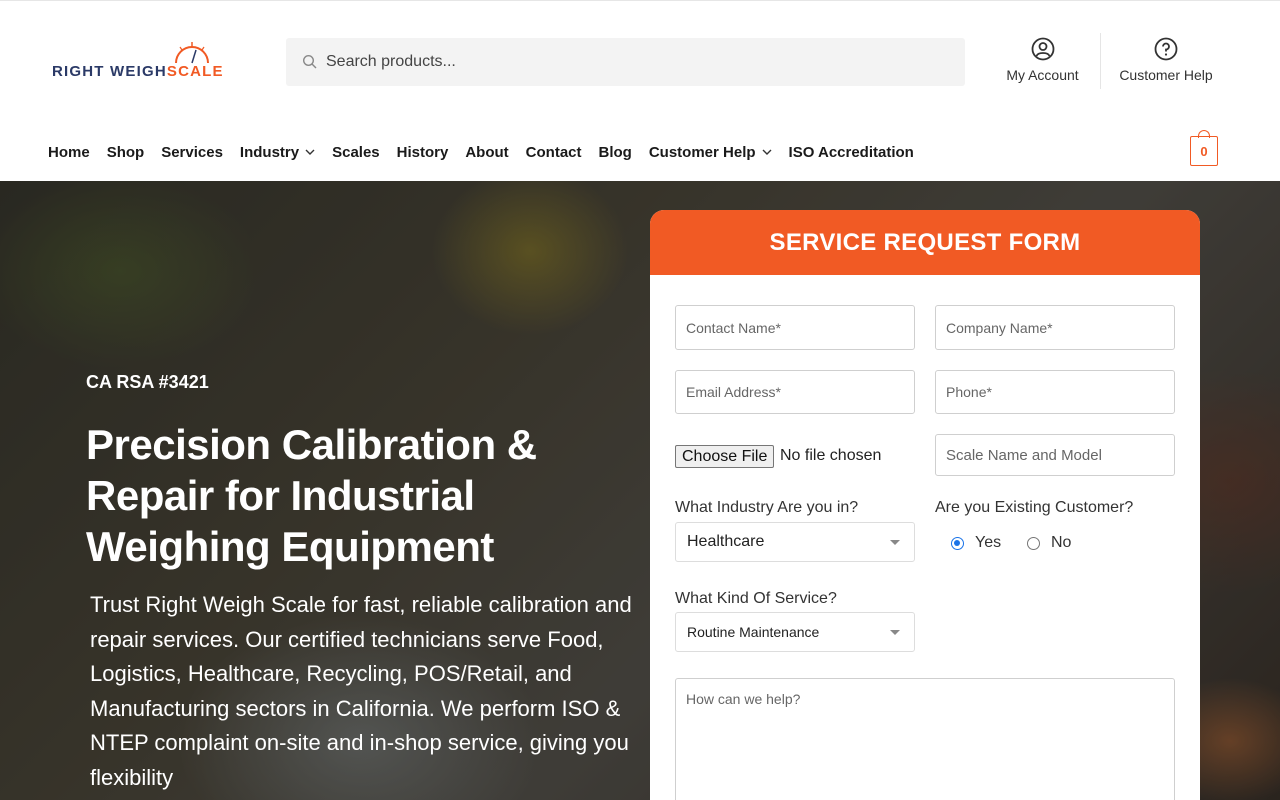 The image size is (1280, 800). Describe the element at coordinates (767, 507) in the screenshot. I see `industry-label: What Industry Are you in?` at that location.